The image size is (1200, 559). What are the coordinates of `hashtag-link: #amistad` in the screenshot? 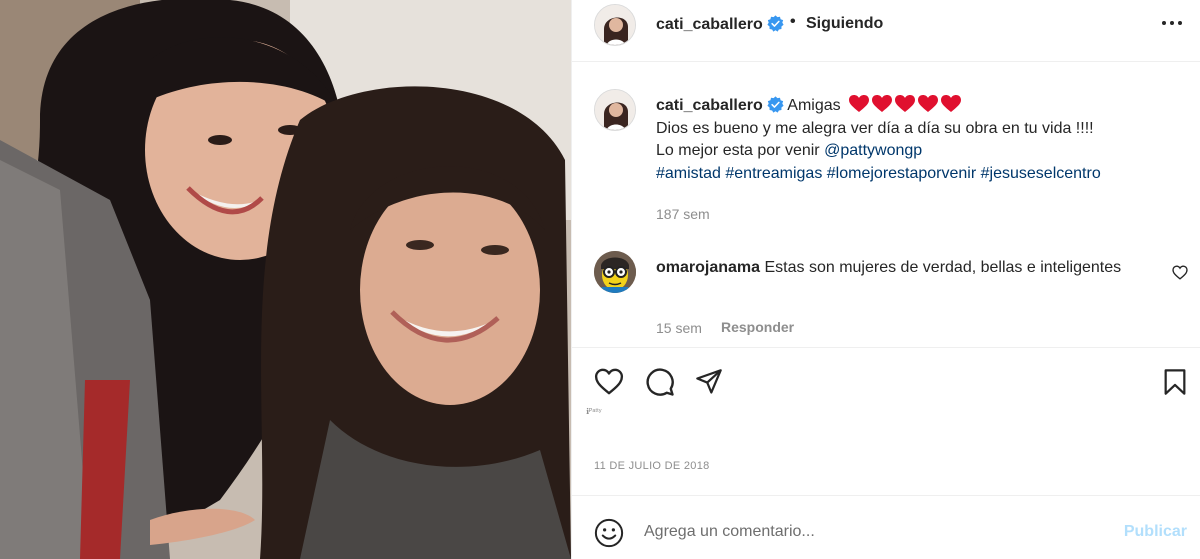 It's located at (688, 173).